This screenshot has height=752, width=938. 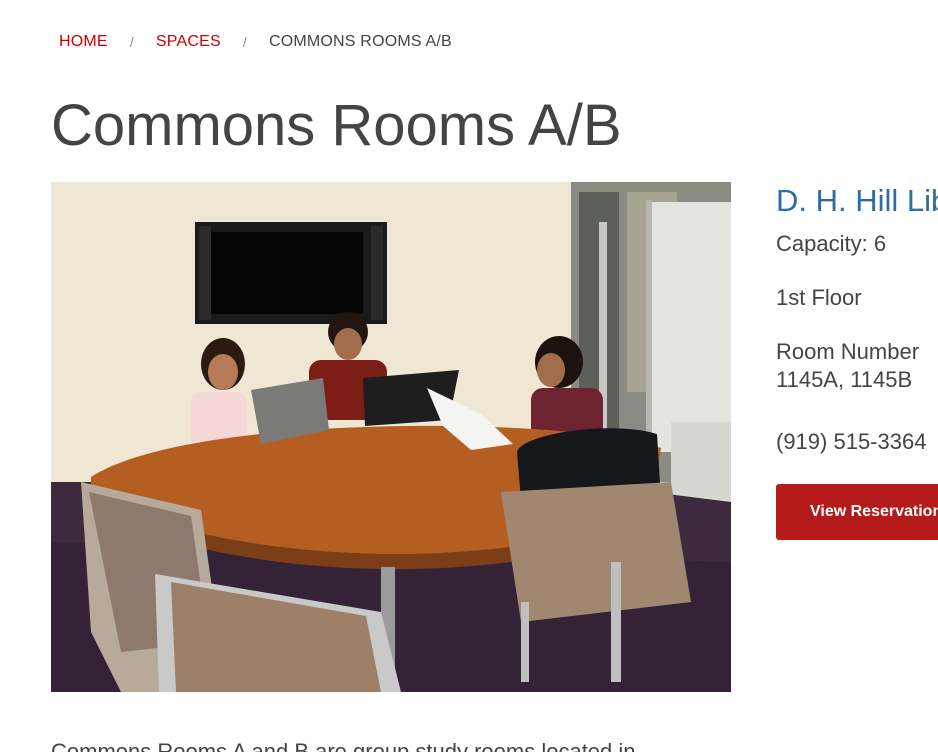 I want to click on floor-text: 1st Floor, so click(x=819, y=297).